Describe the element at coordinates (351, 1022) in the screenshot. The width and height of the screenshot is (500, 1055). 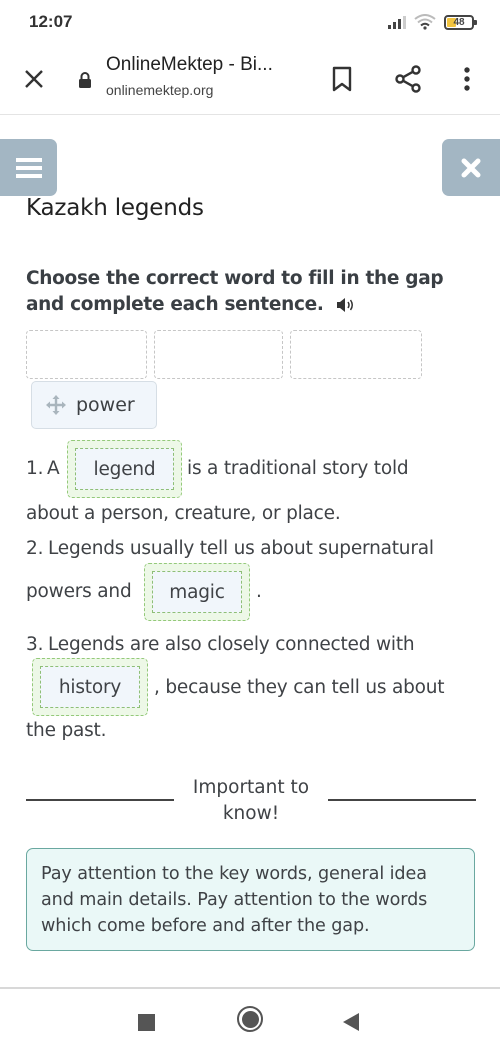
I see `back-icon` at that location.